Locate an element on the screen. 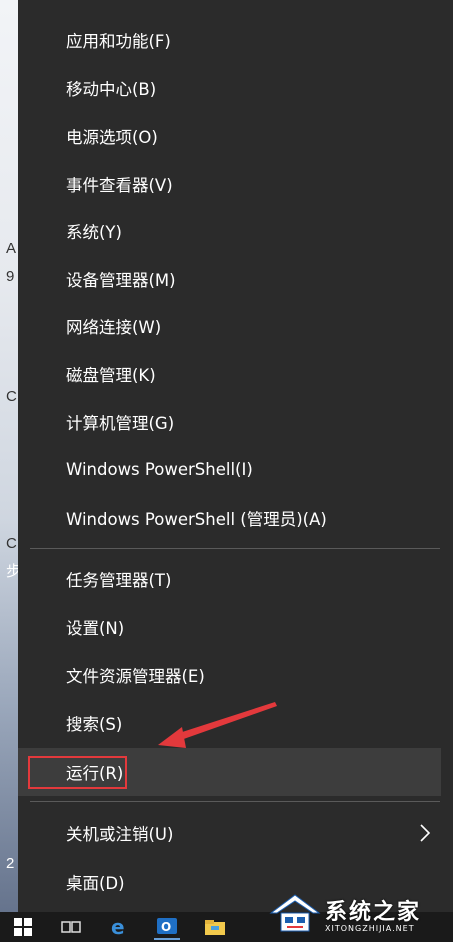 Image resolution: width=453 pixels, height=942 pixels. menu-item-task-manager: 任务管理器(T) is located at coordinates (229, 579).